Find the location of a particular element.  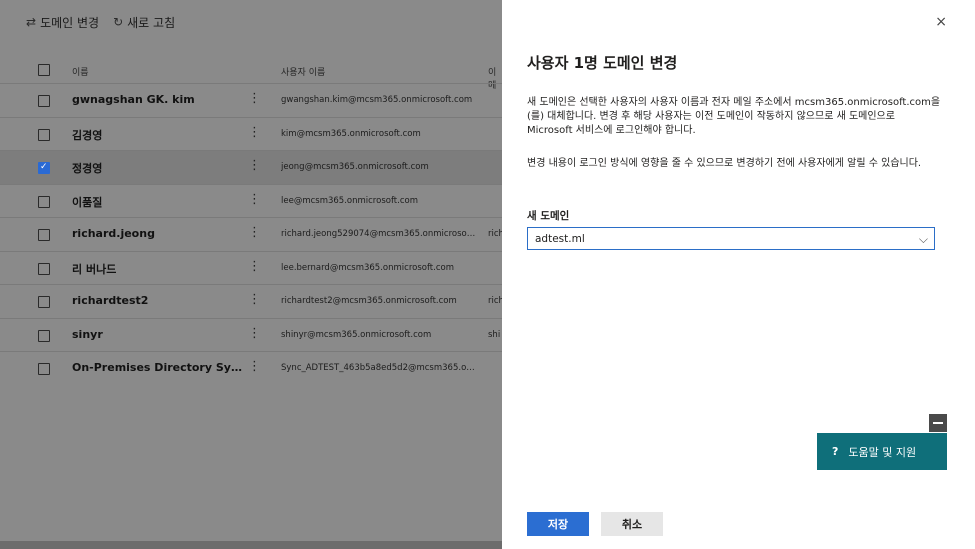

list-header: 이름 사용자 이름 이메 is located at coordinates (251, 74).